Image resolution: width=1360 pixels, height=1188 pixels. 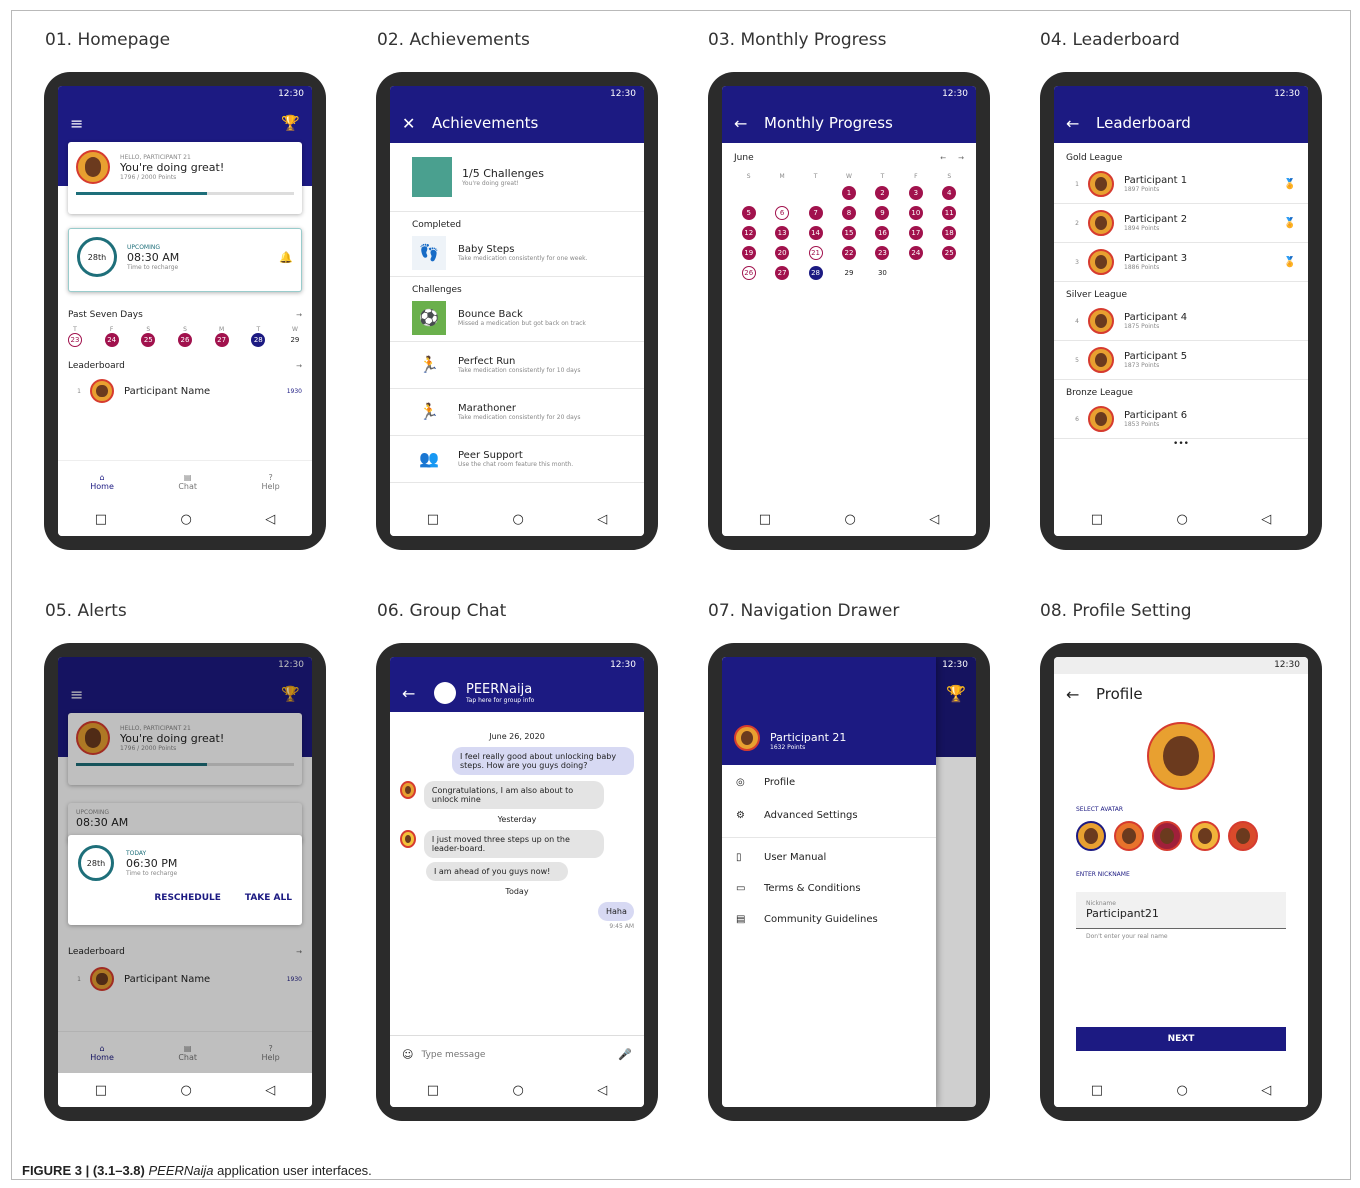 What do you see at coordinates (271, 482) in the screenshot?
I see `nav-help: ? Help` at bounding box center [271, 482].